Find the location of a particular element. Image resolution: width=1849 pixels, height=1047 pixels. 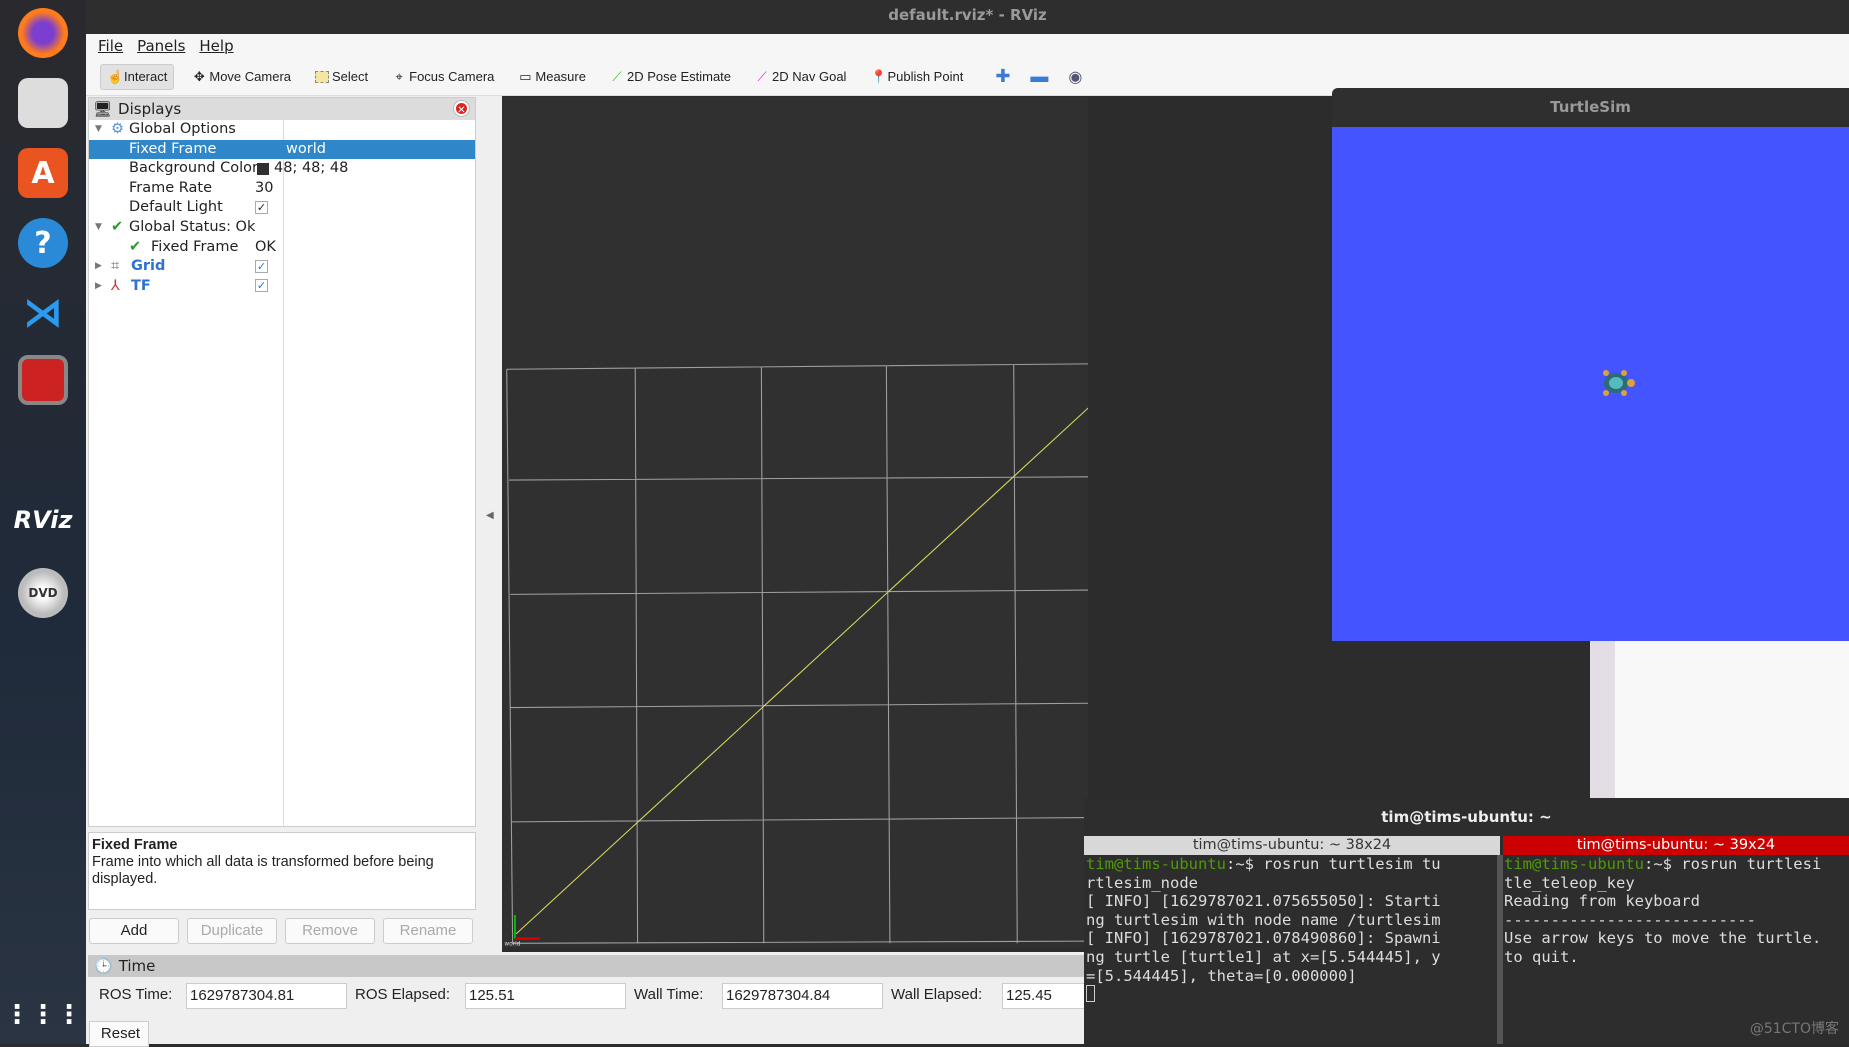

tf-checkbox: ✓ is located at coordinates (261, 286).